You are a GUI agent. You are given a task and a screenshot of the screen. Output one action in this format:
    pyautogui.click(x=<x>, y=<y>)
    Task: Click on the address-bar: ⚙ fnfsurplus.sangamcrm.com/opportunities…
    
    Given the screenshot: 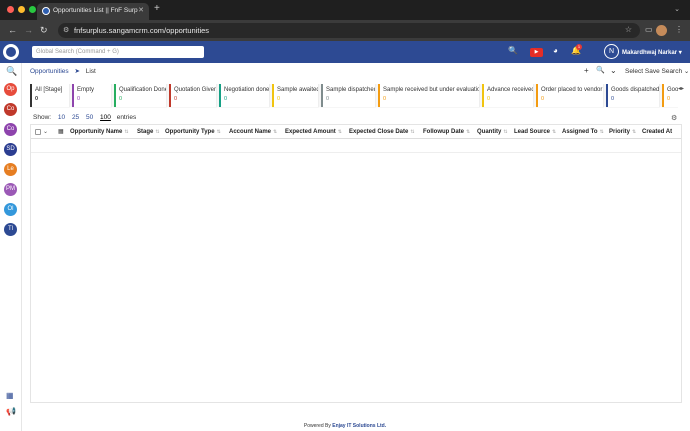 What is the action you would take?
    pyautogui.click(x=349, y=30)
    